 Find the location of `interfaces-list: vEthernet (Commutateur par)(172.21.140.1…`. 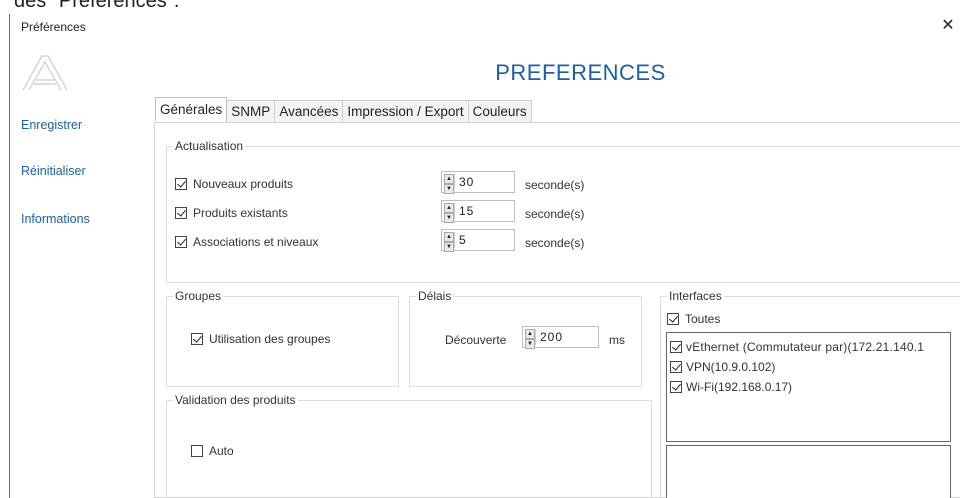

interfaces-list: vEthernet (Commutateur par)(172.21.140.1… is located at coordinates (808, 387).